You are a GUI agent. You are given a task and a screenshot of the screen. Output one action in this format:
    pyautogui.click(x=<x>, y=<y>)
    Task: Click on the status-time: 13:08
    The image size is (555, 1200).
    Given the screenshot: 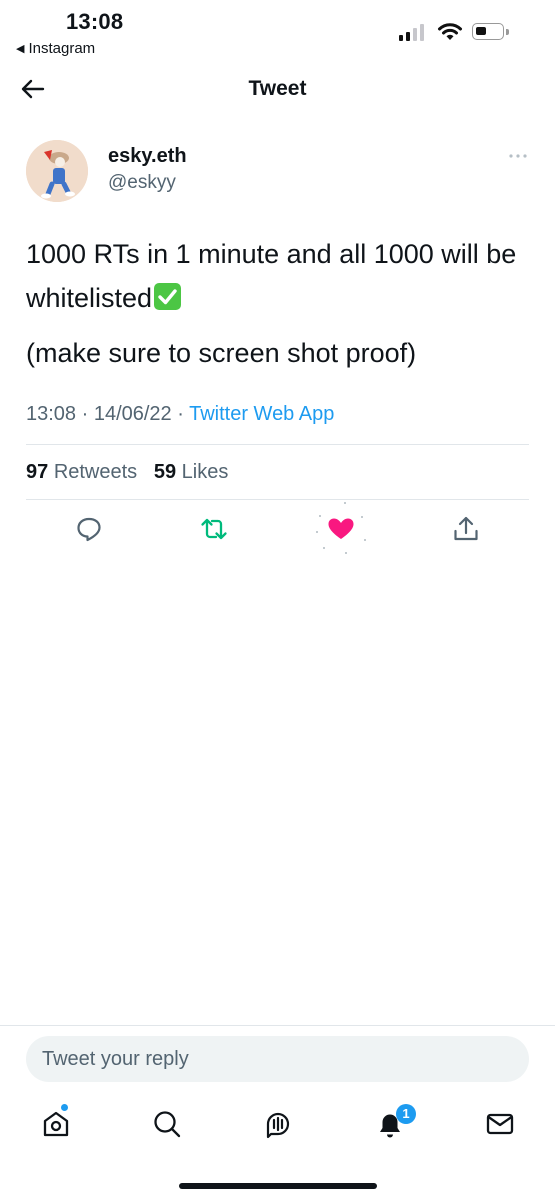 What is the action you would take?
    pyautogui.click(x=95, y=21)
    